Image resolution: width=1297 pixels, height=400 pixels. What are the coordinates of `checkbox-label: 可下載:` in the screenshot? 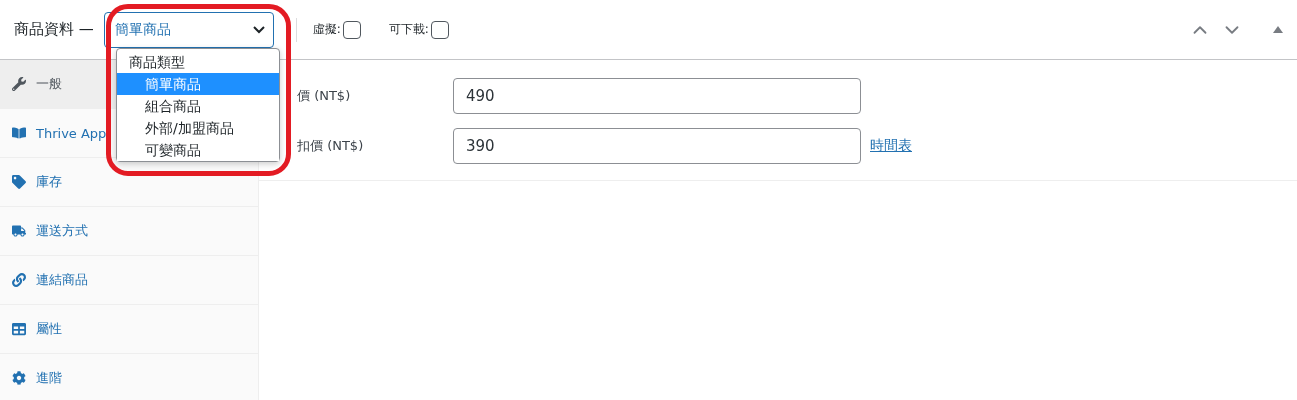 It's located at (408, 29).